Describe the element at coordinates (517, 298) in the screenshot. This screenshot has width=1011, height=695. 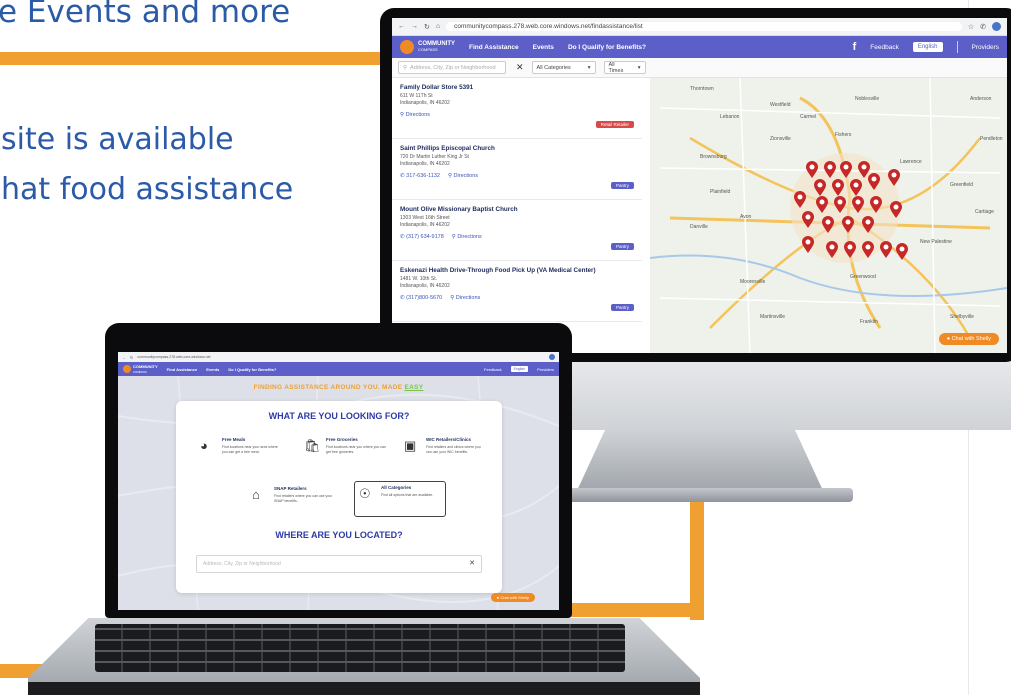
I see `result-actions: ✆ (317)800-5670 ⚲ Directions` at that location.